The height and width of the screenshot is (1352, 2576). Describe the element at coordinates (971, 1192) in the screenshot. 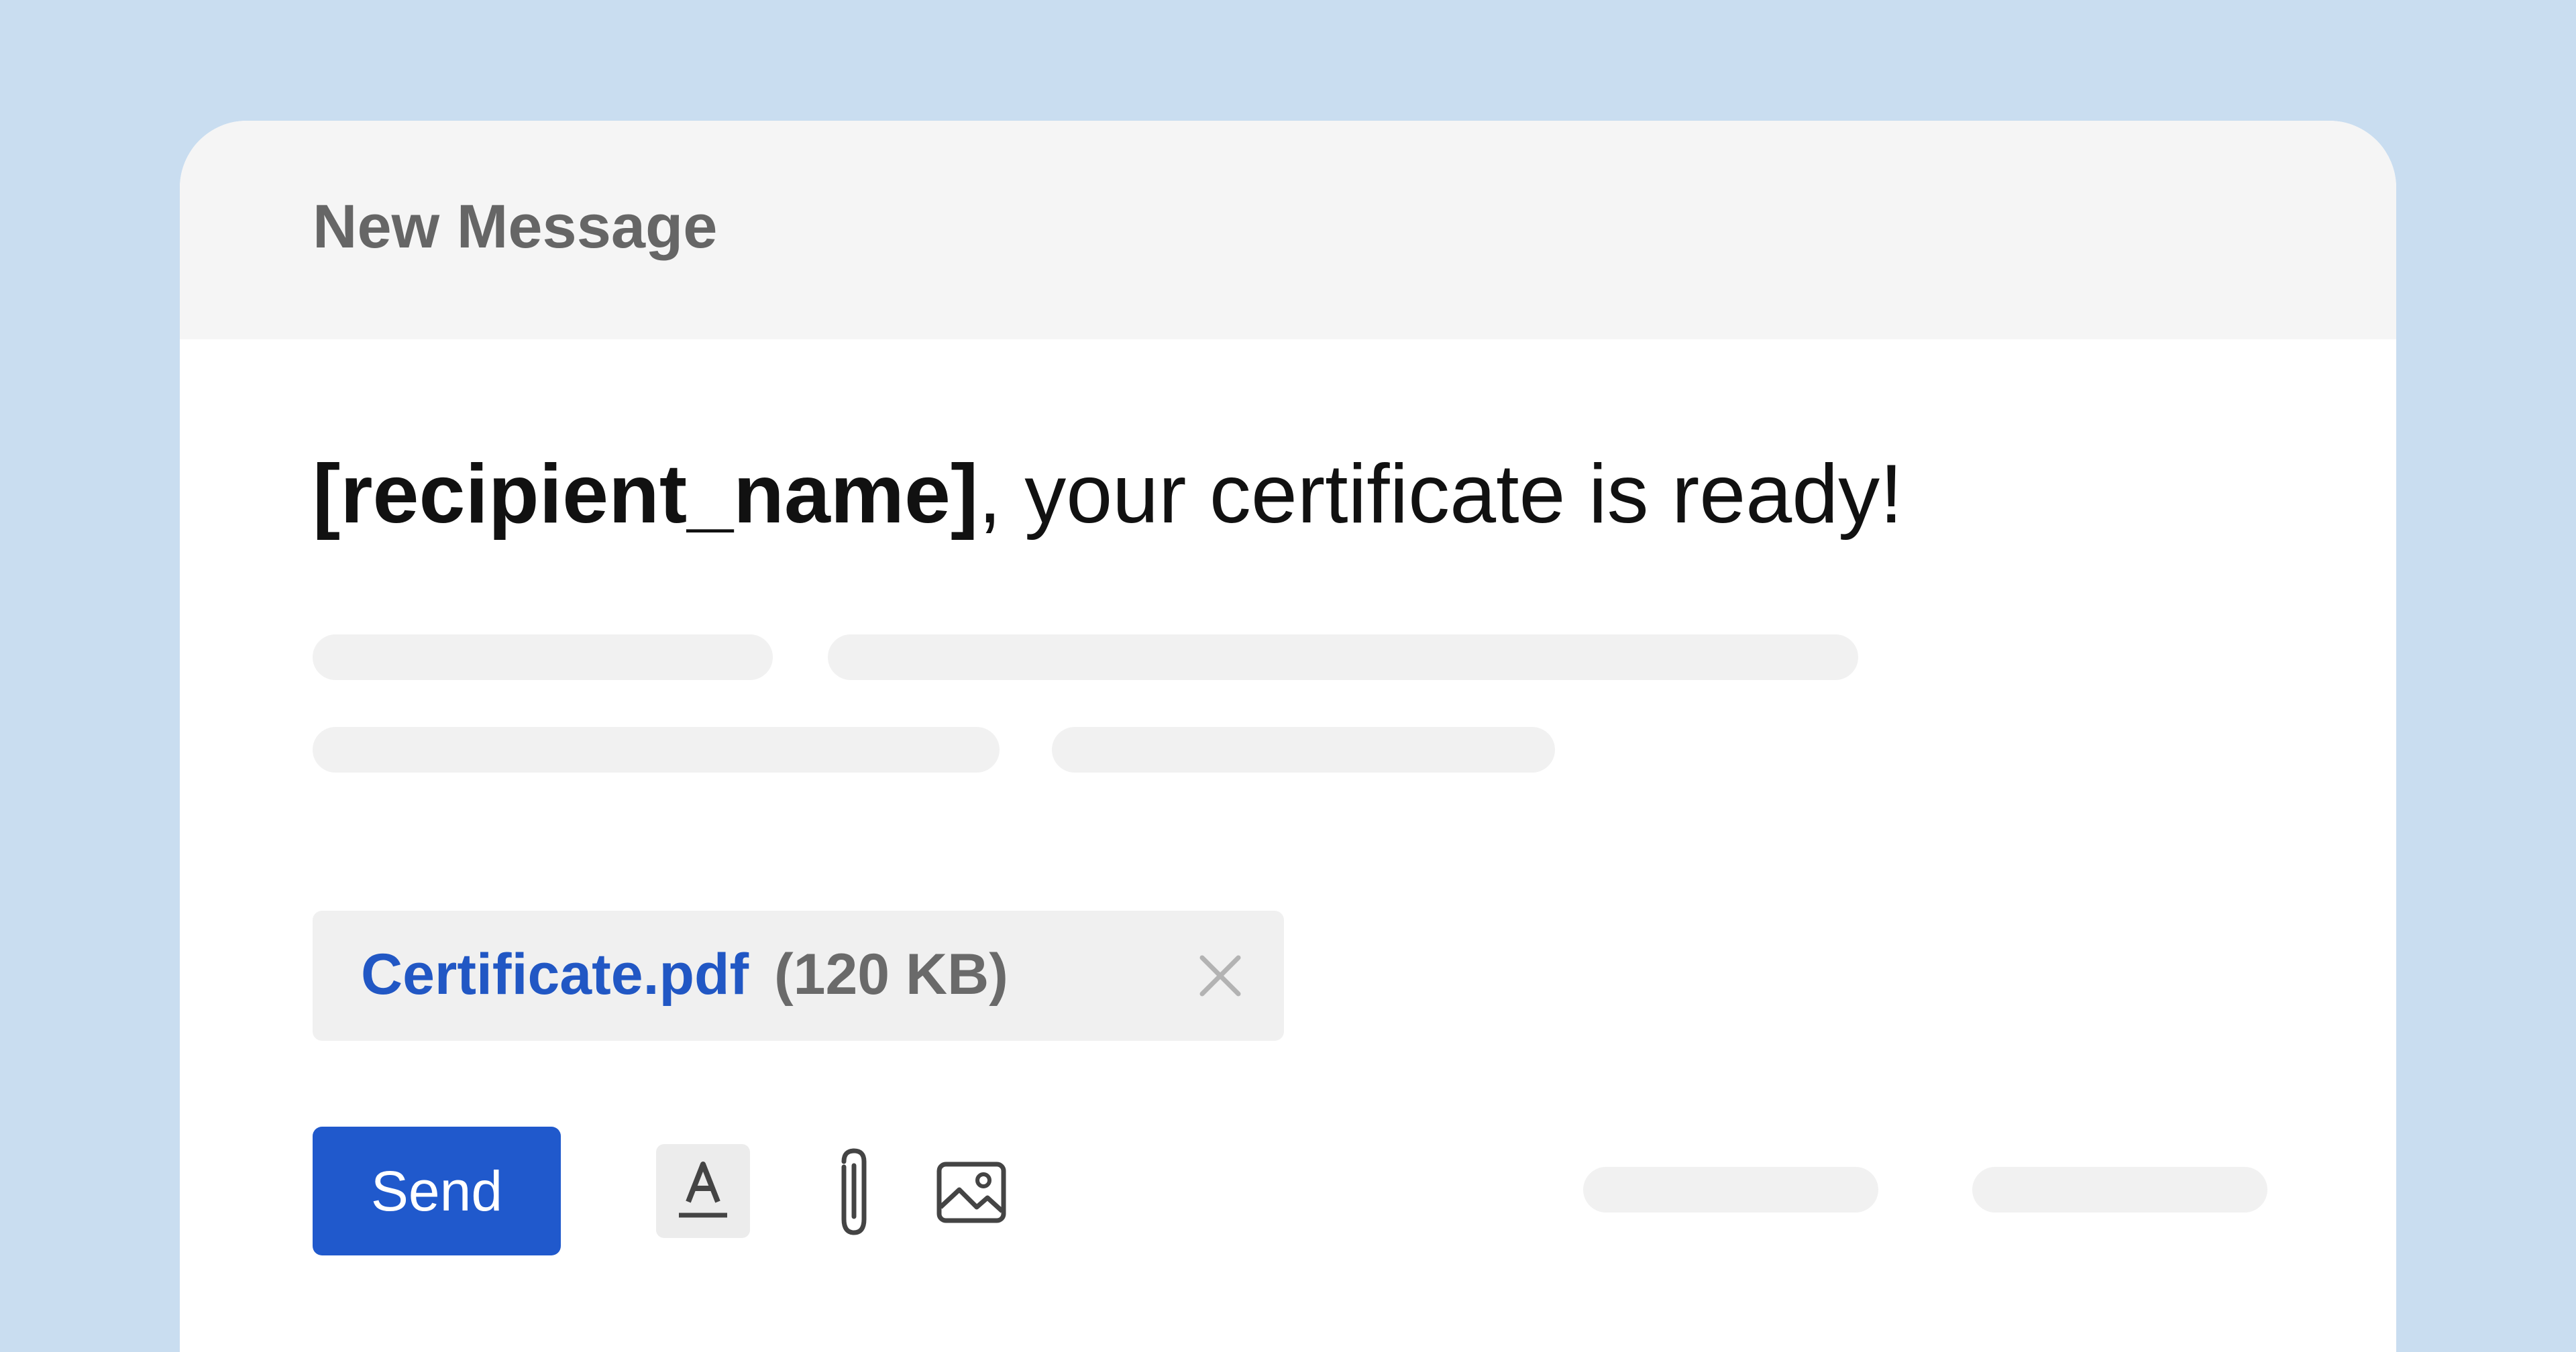

I see `image-icon` at that location.